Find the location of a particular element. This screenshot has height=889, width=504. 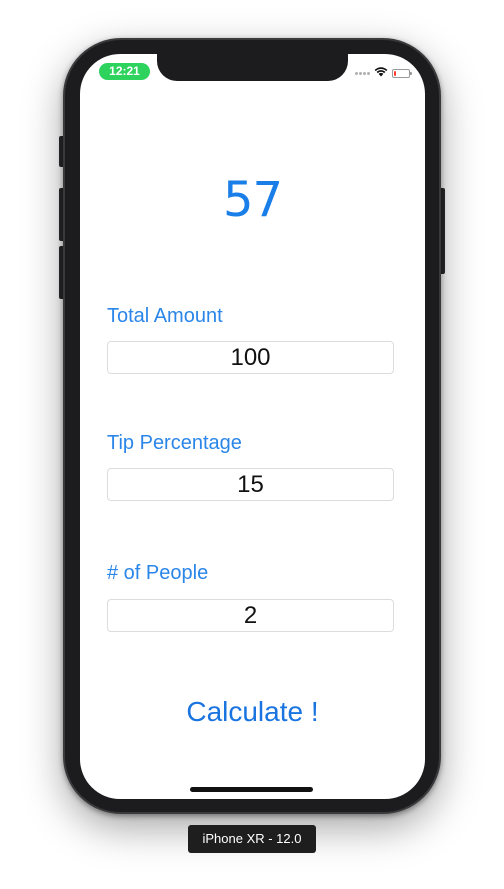

people-count-label: # of People is located at coordinates (158, 573).